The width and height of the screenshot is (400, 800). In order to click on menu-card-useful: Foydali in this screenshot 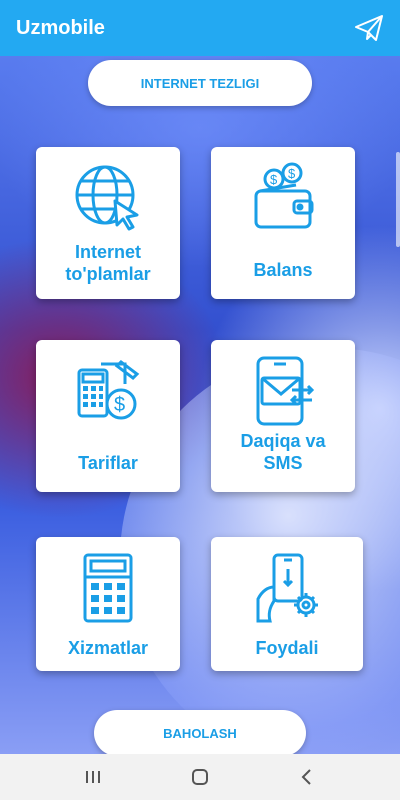, I will do `click(287, 604)`.